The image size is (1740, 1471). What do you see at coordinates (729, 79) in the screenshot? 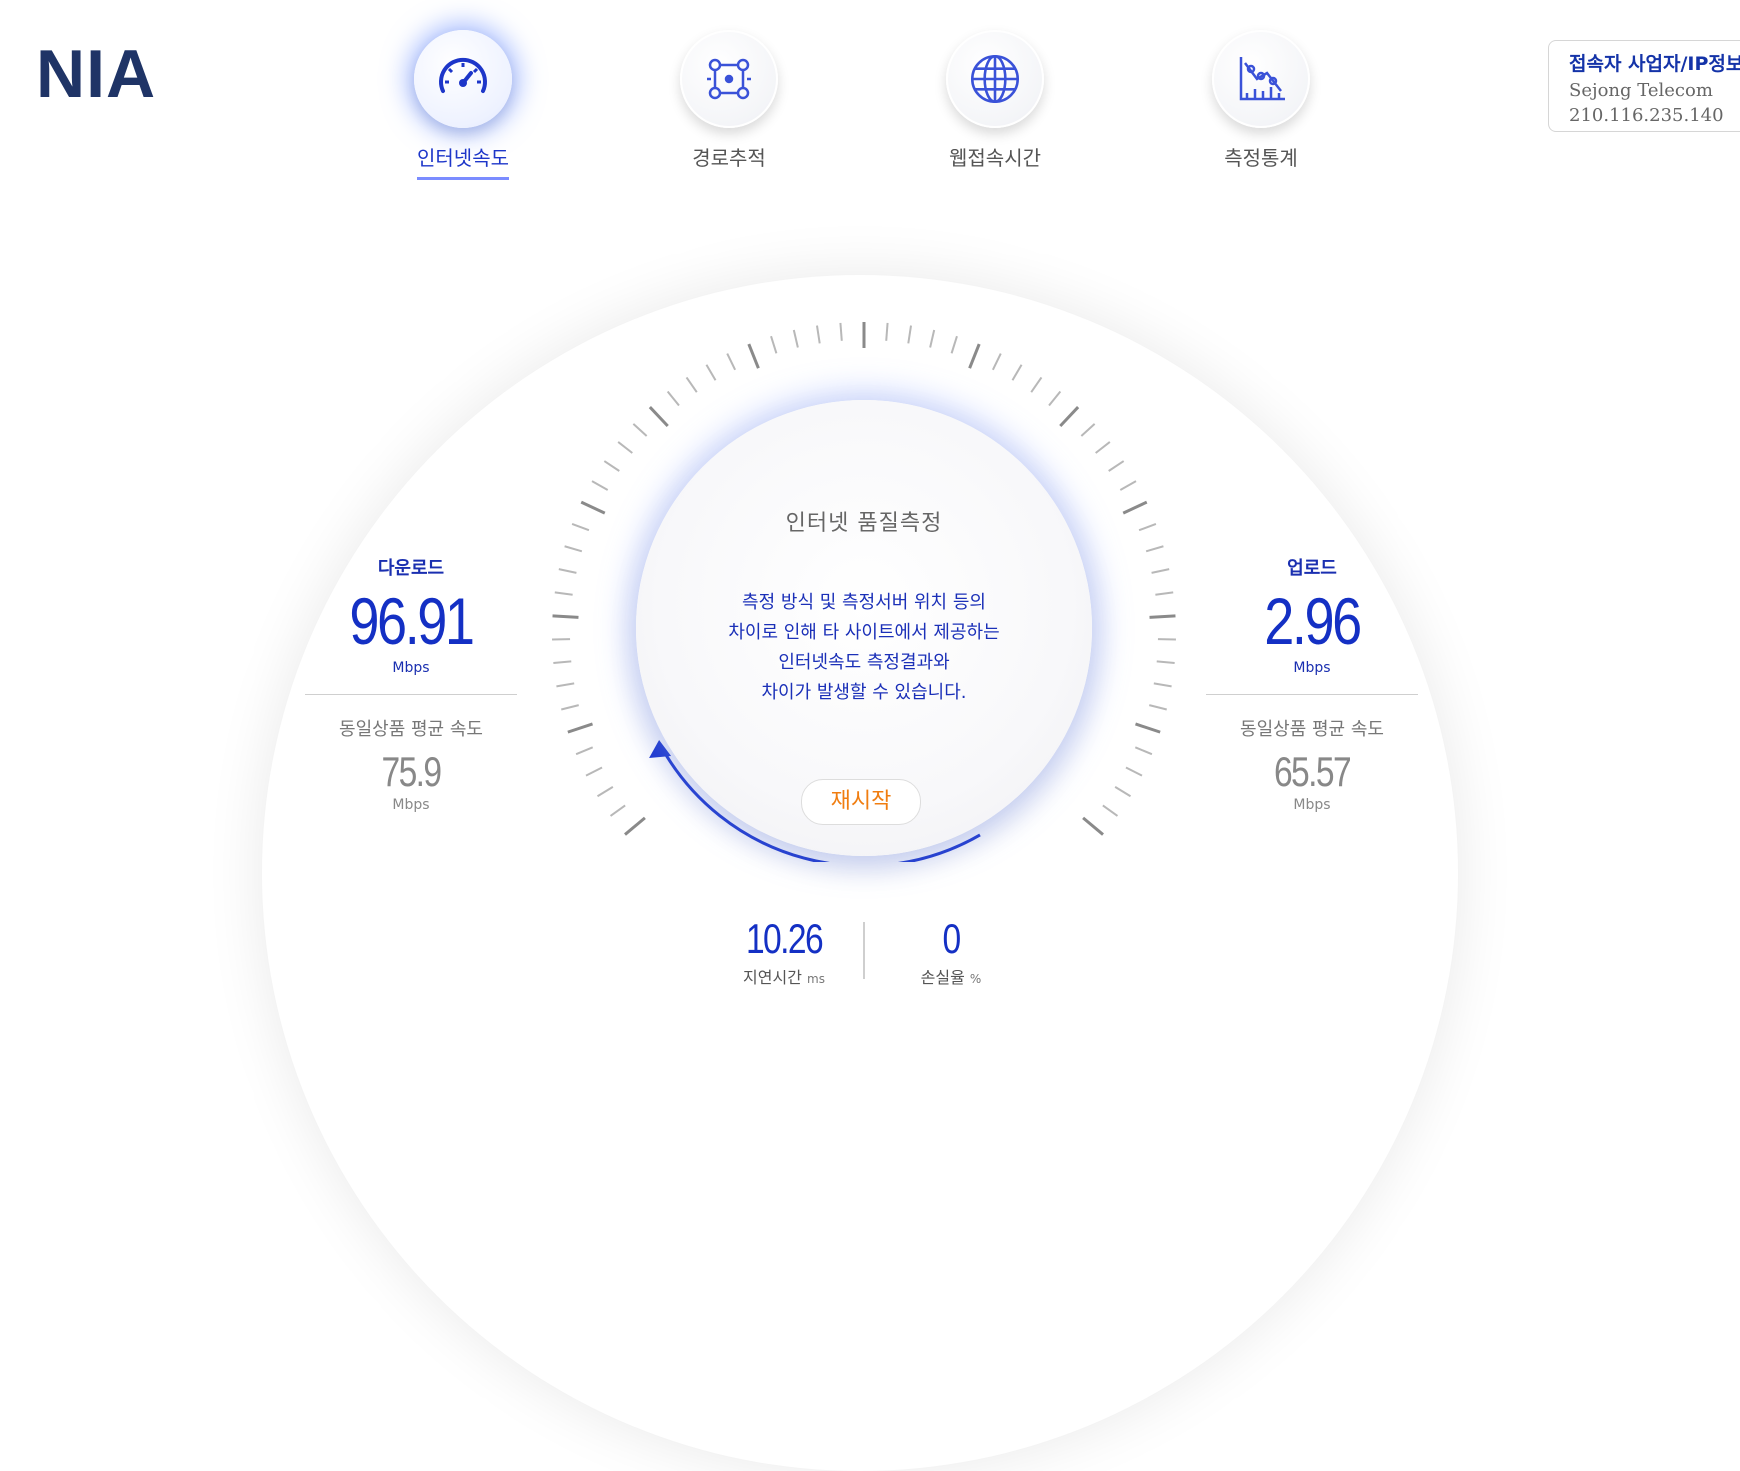
I see `route-trace-icon` at bounding box center [729, 79].